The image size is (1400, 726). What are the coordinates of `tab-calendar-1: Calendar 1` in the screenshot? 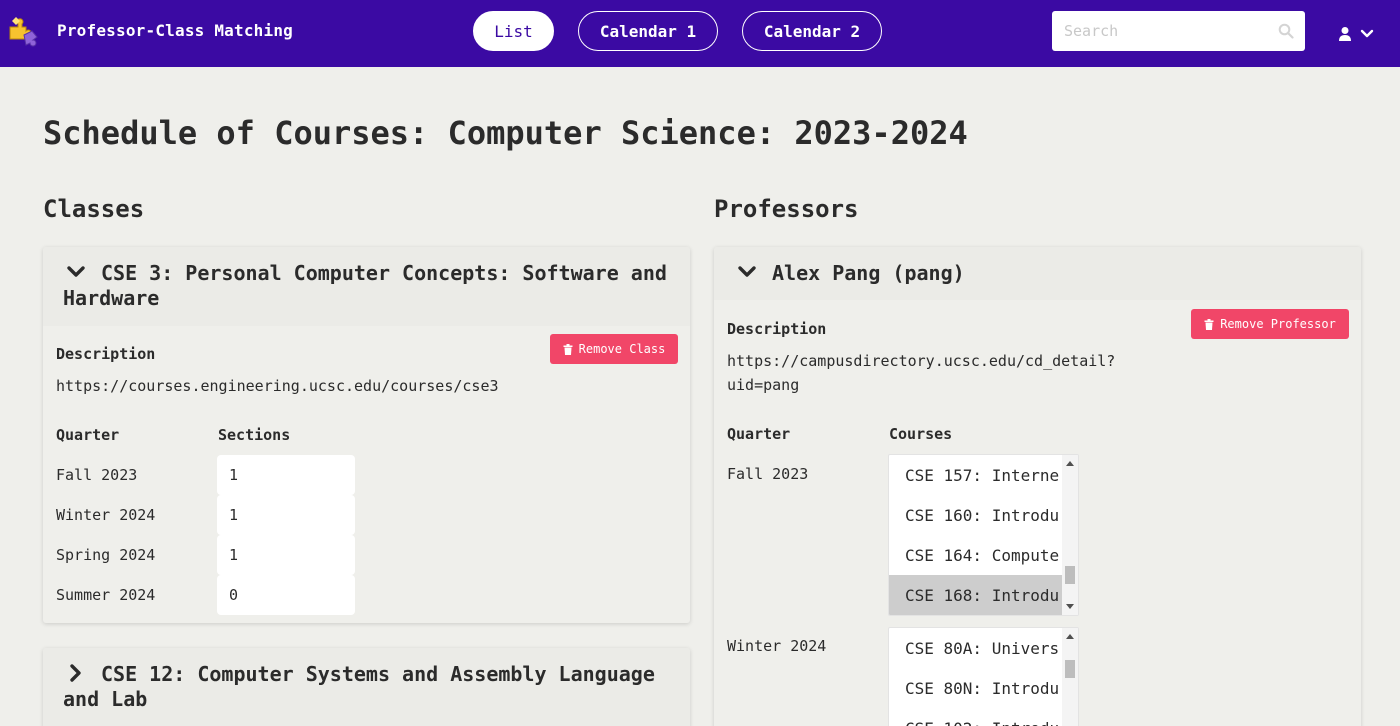 It's located at (648, 31).